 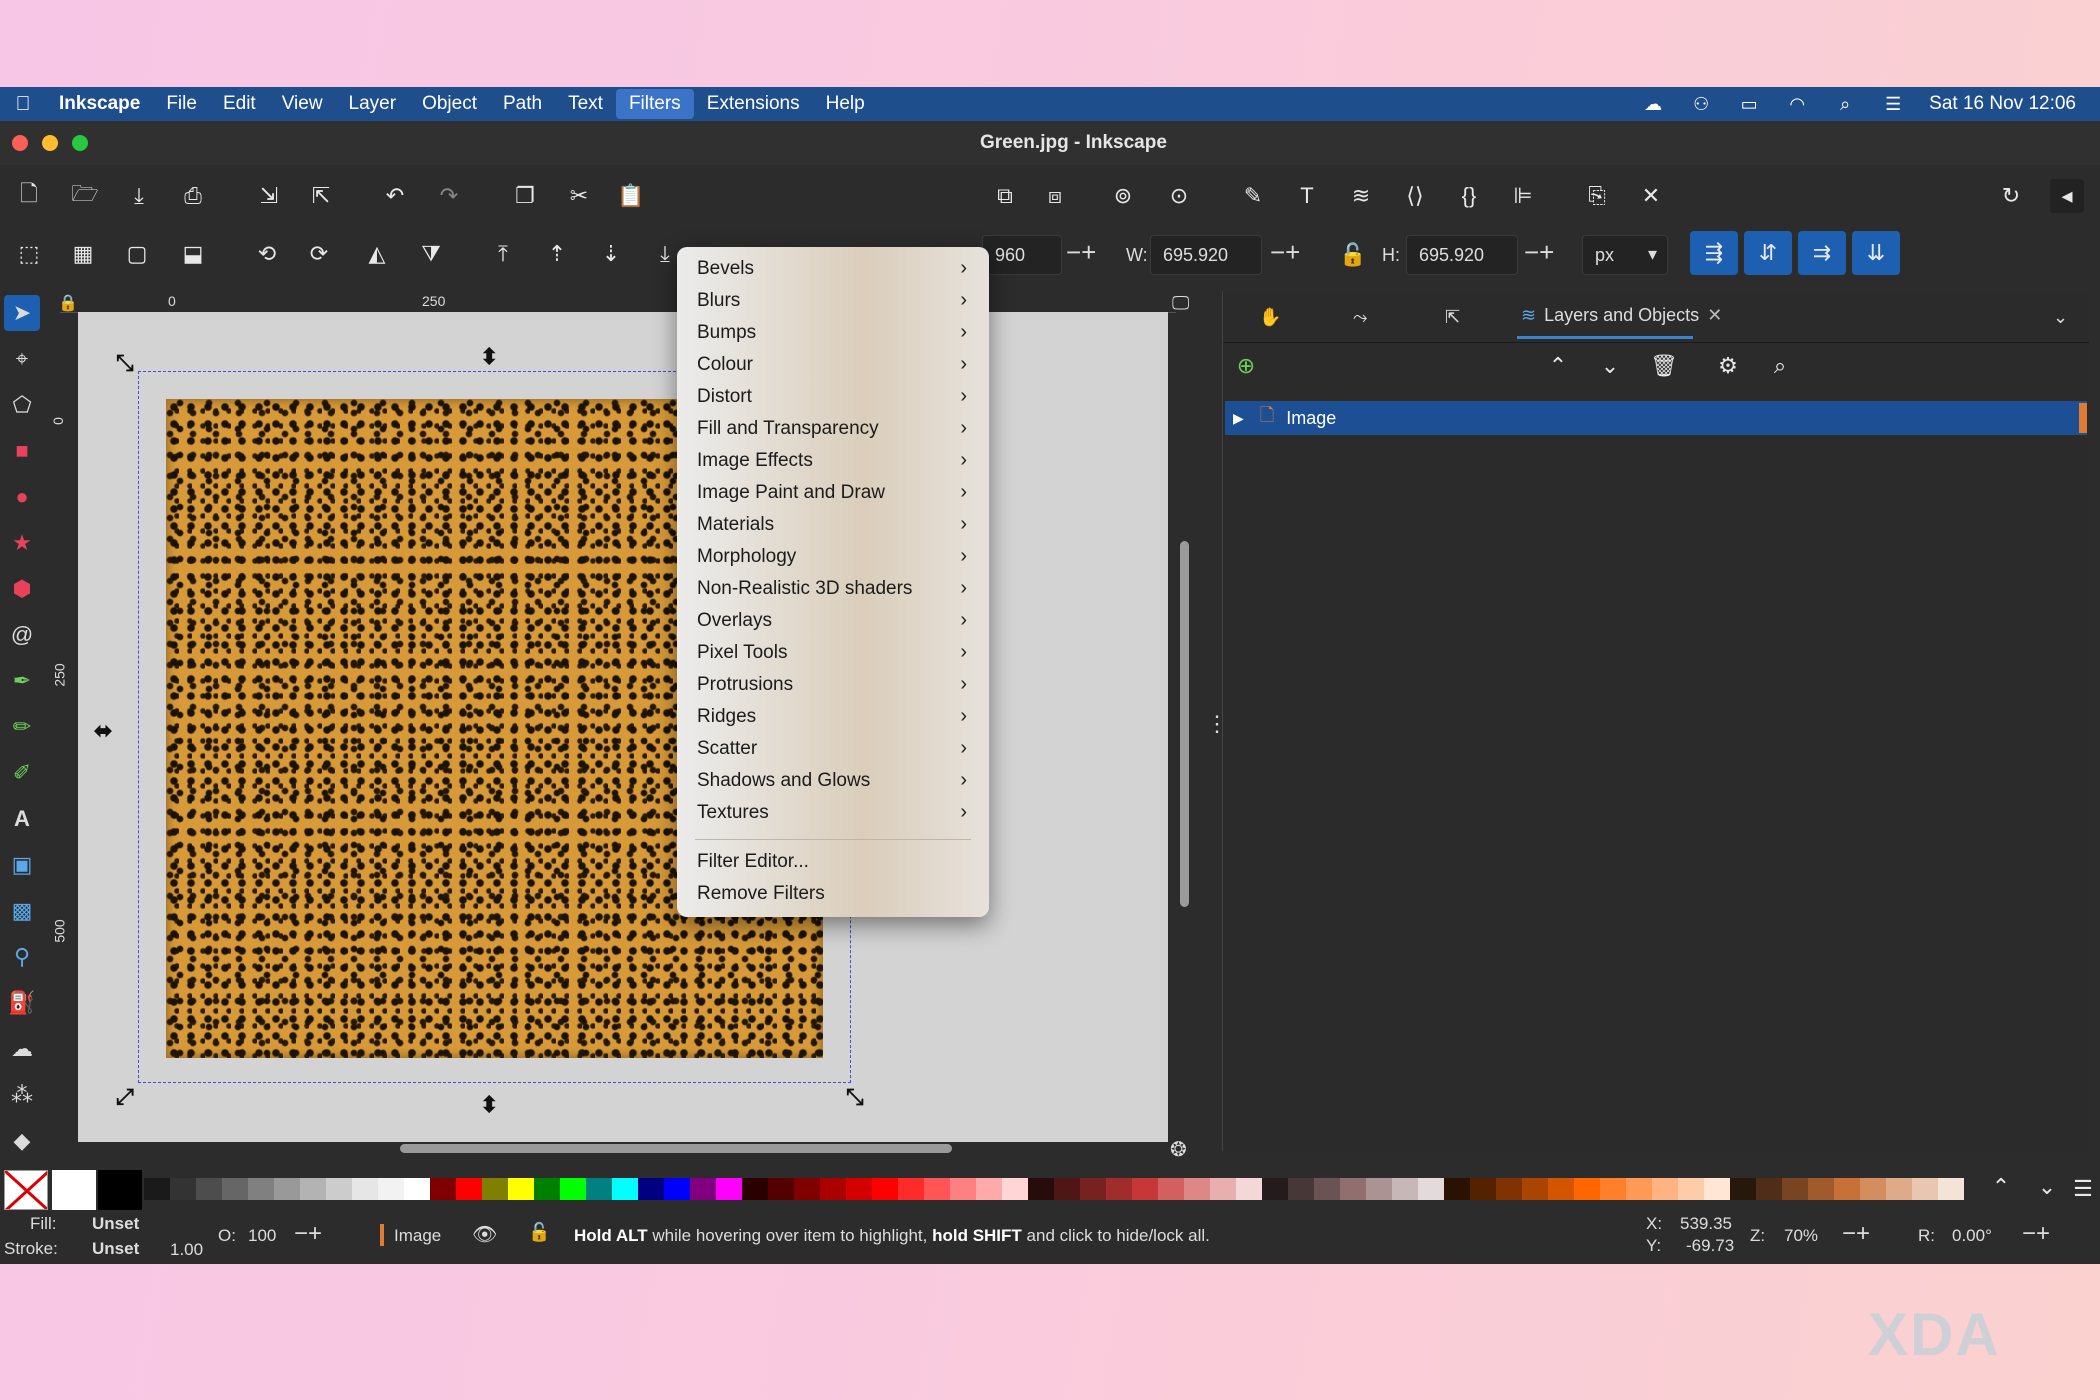 What do you see at coordinates (449, 196) in the screenshot?
I see `redo-icon: ↷` at bounding box center [449, 196].